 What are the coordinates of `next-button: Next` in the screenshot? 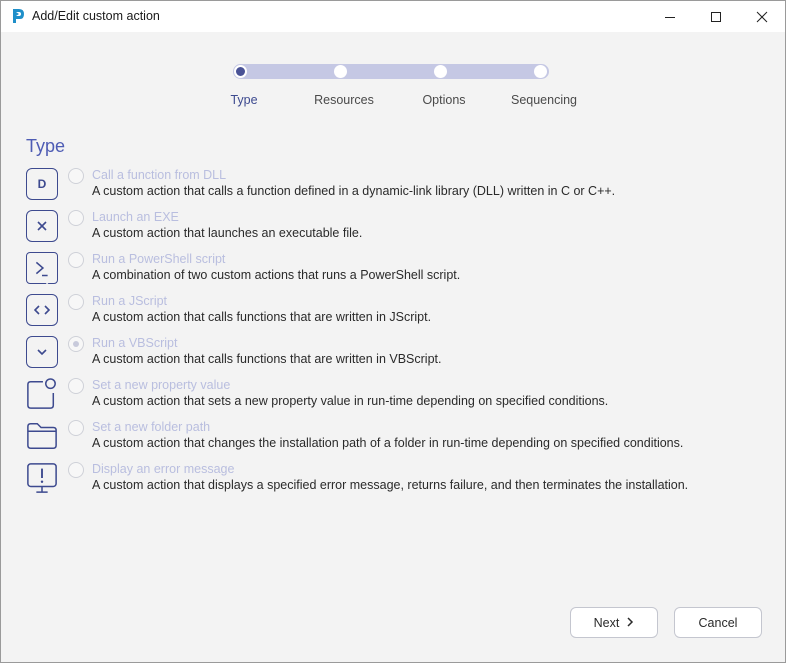 It's located at (614, 622).